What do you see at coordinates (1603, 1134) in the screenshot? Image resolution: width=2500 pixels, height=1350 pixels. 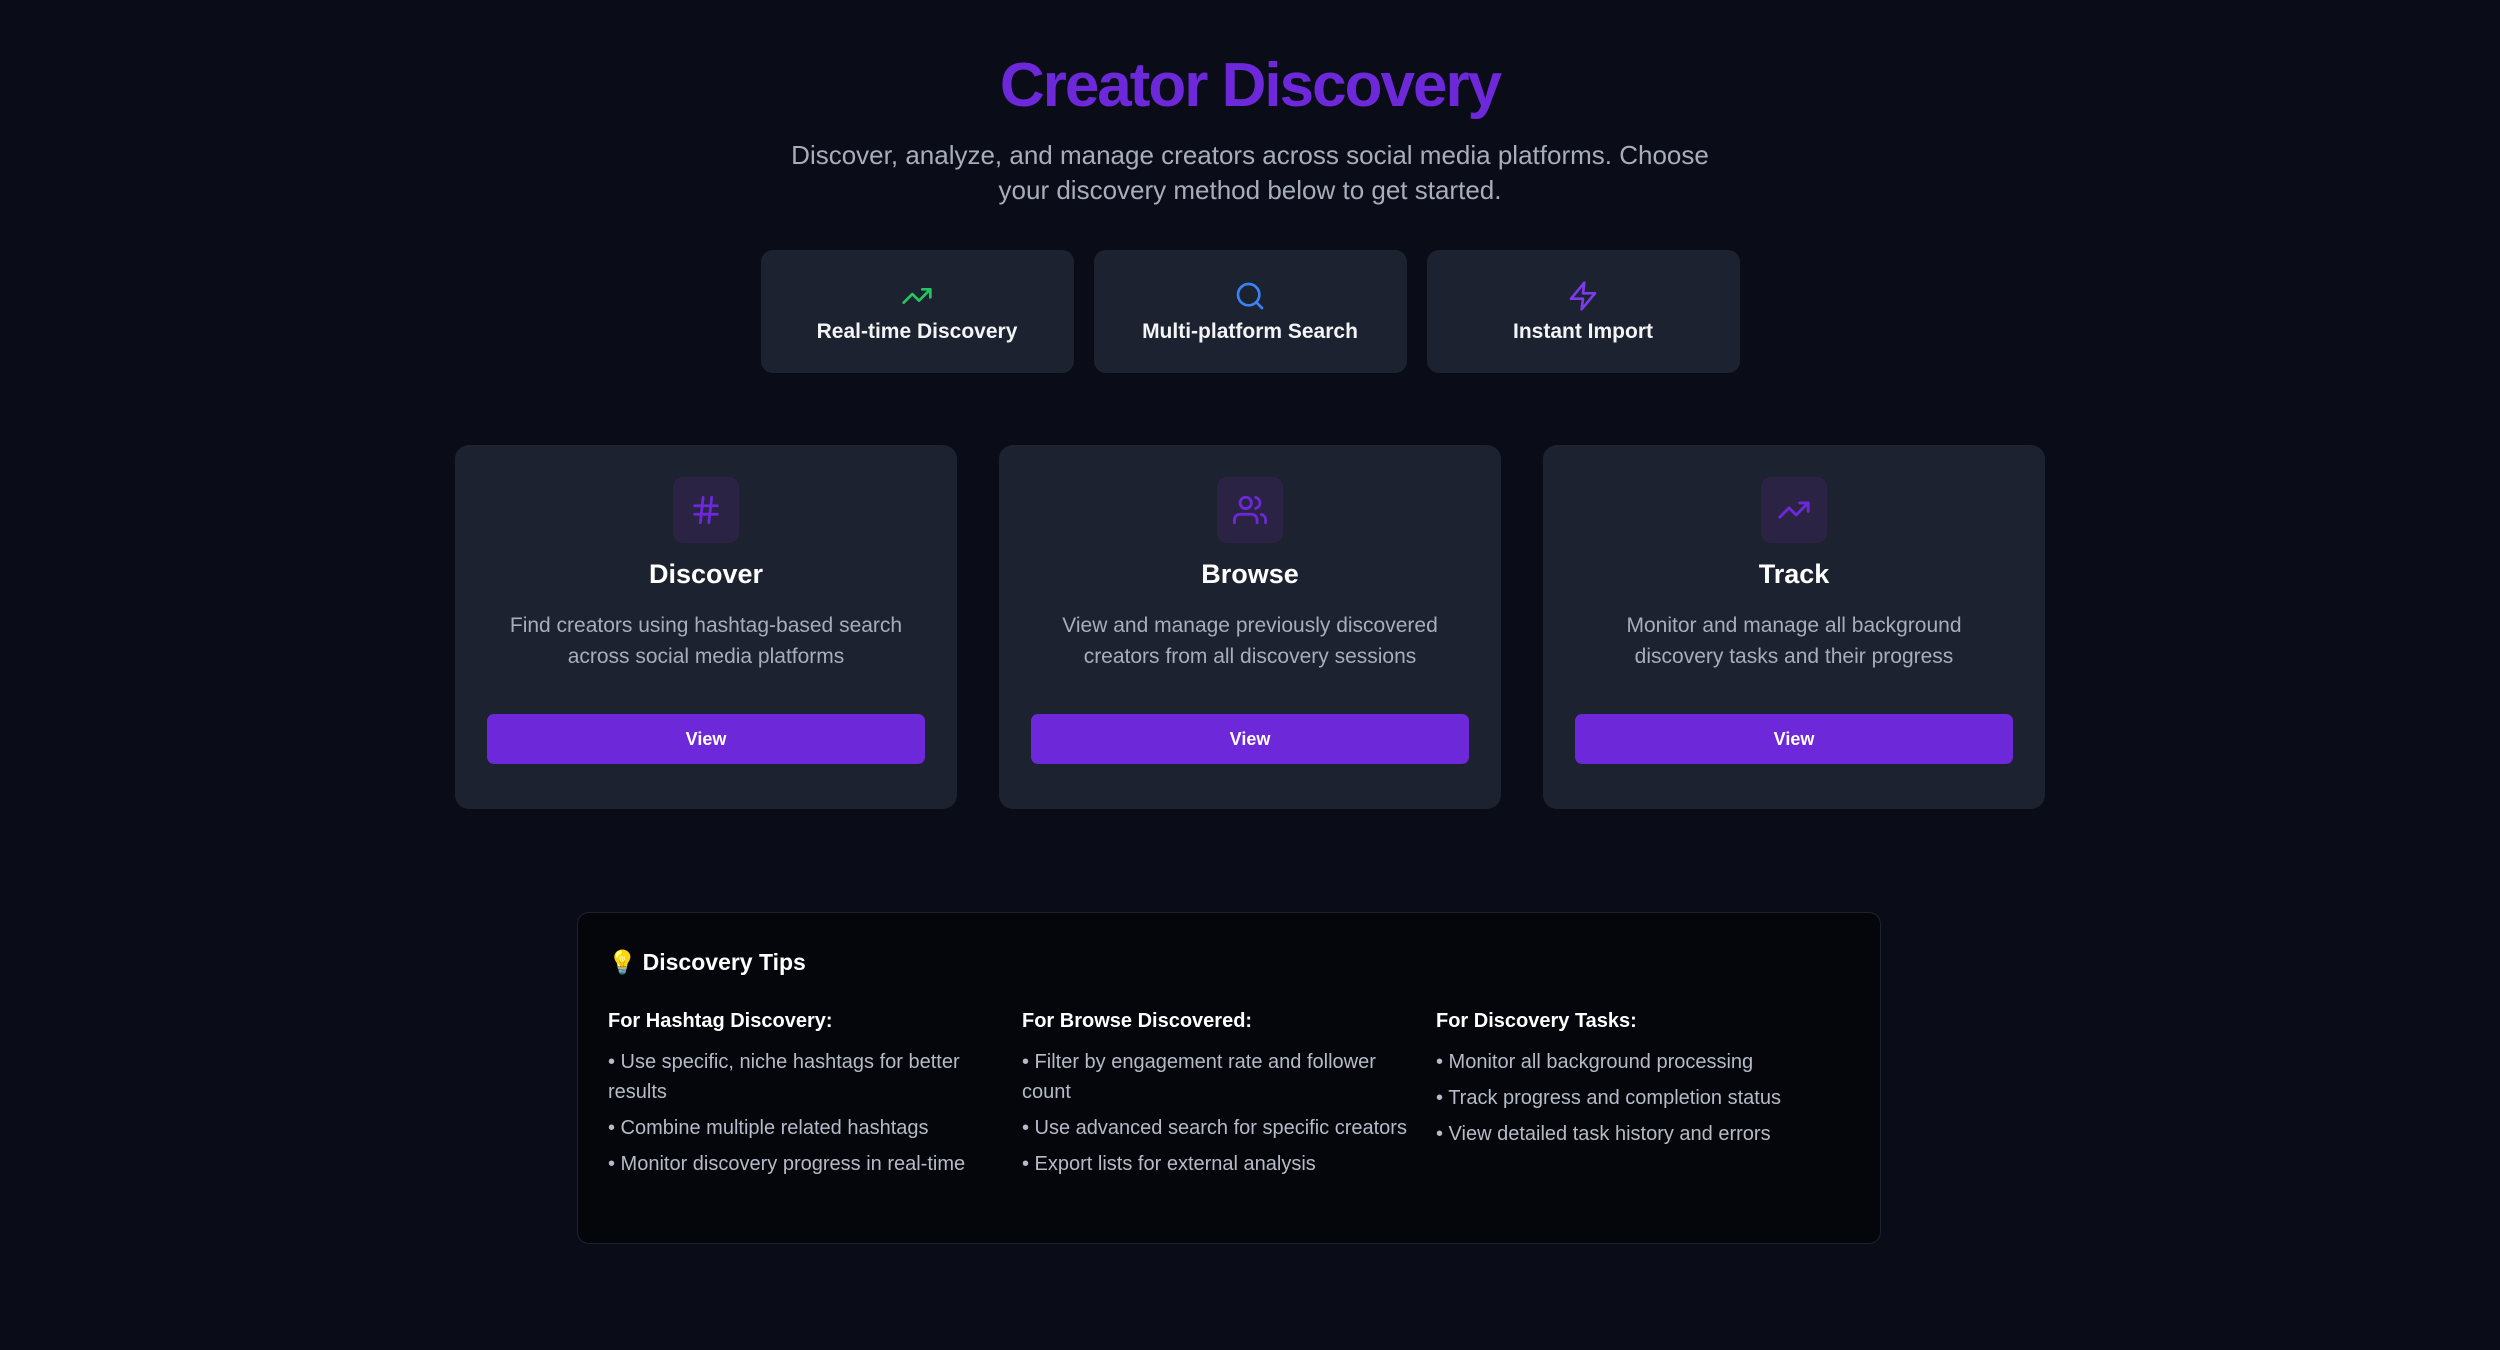 I see `list-item: • View detailed task history and errors` at bounding box center [1603, 1134].